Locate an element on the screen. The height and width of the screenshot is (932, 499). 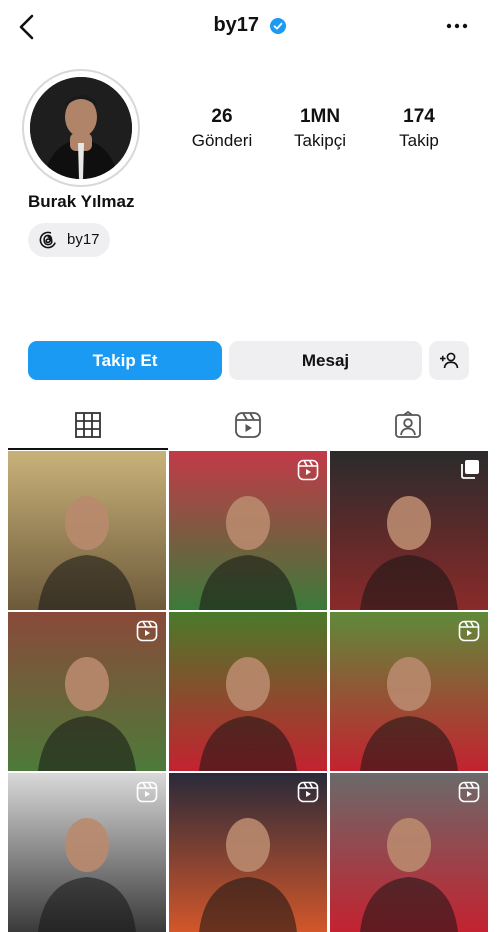
followers-count-stat: 1MN Takipçi is located at coordinates (320, 128).